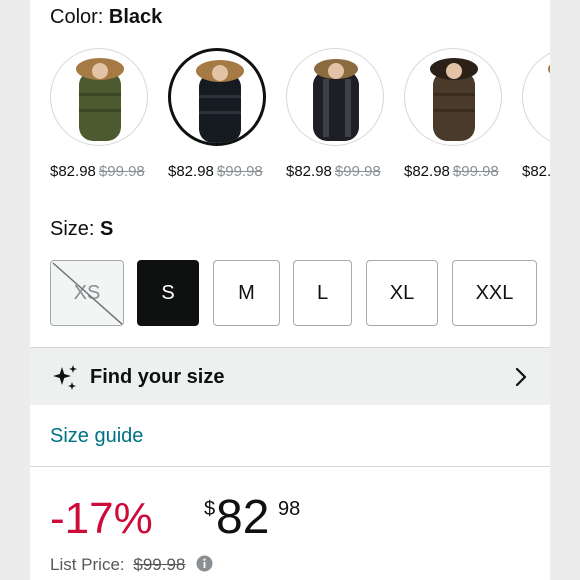  I want to click on size-option-xl: XL, so click(402, 293).